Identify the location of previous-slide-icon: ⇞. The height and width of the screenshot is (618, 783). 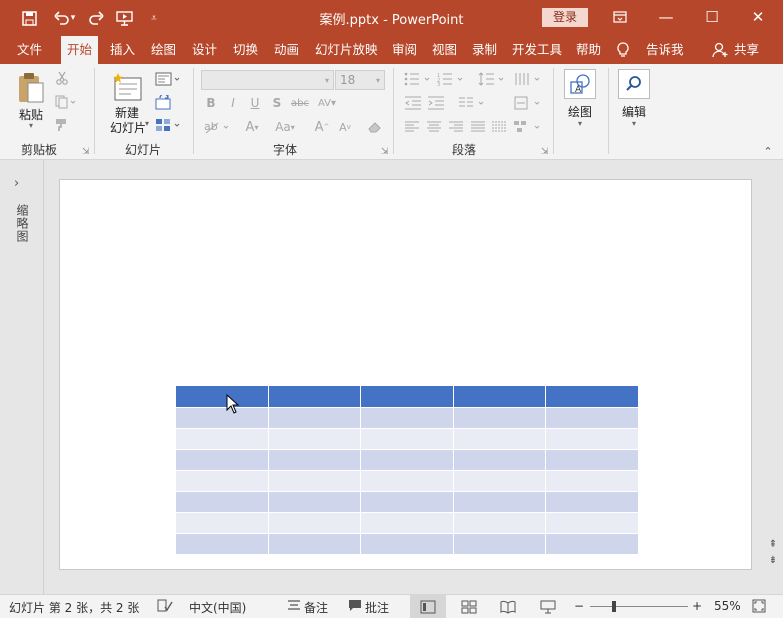
(773, 545).